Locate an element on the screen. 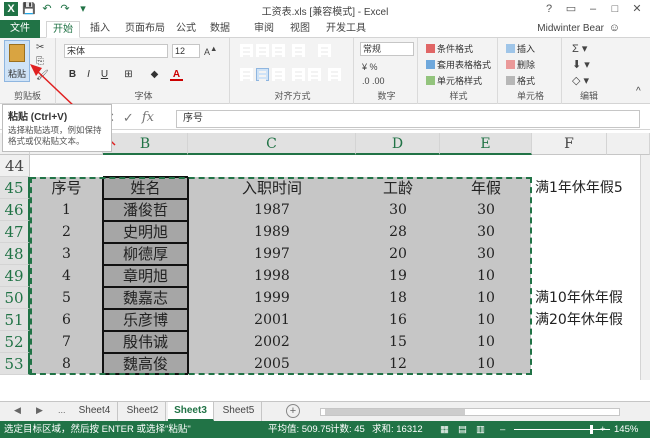  sheet-next-icon: ▶ is located at coordinates (39, 410).